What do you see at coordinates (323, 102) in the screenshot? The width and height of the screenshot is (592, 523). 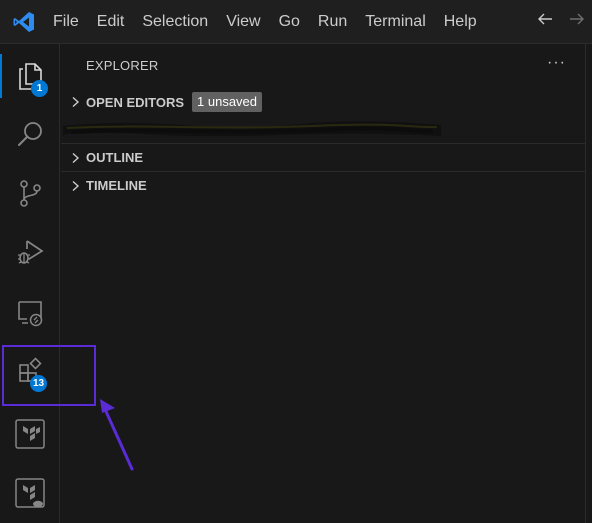 I see `section-open-editors: OPEN EDITORS 1 unsaved` at bounding box center [323, 102].